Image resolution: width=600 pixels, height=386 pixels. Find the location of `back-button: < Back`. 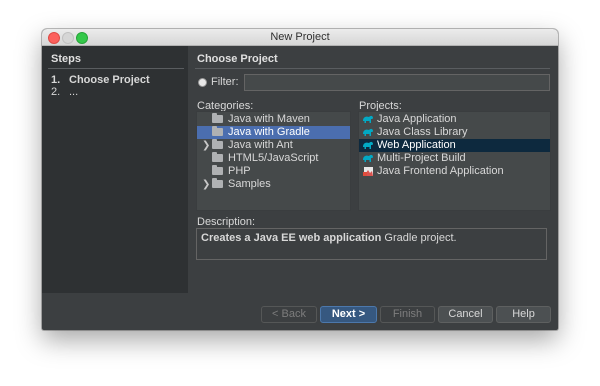

back-button: < Back is located at coordinates (289, 314).